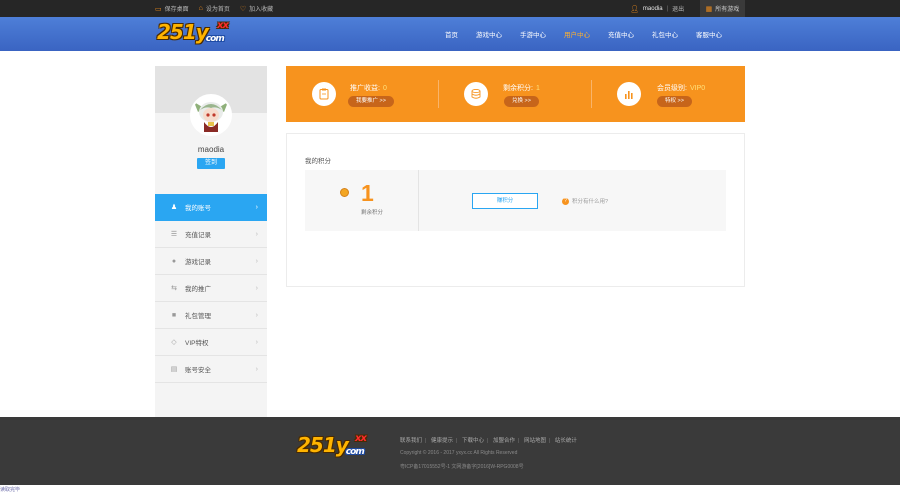 This screenshot has height=495, width=900. Describe the element at coordinates (174, 261) in the screenshot. I see `info-icon: ●` at that location.